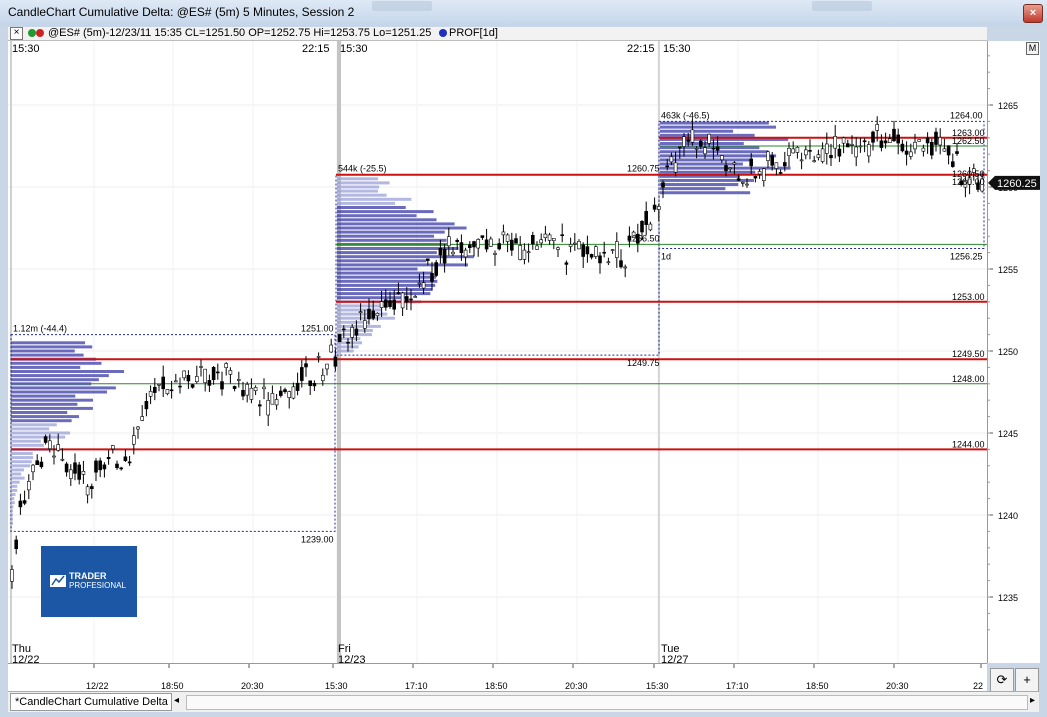 The width and height of the screenshot is (1047, 717). I want to click on horizontal-scrollbar, so click(607, 702).